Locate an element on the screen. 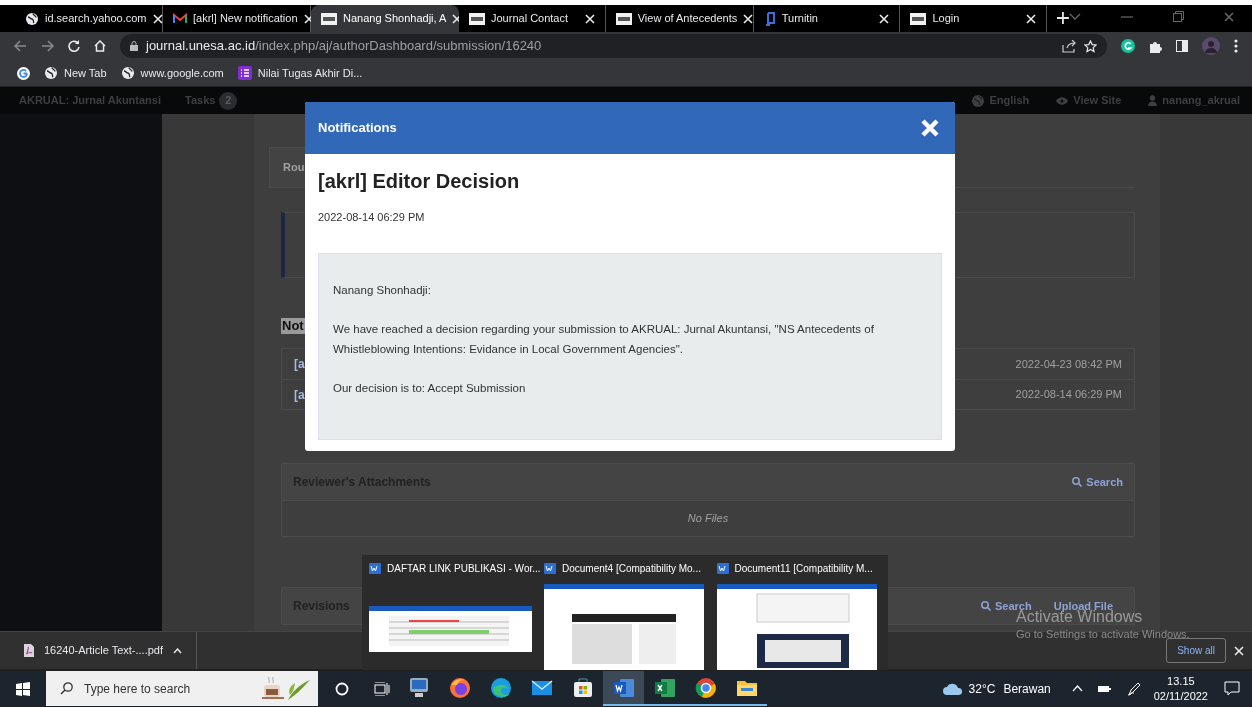 The height and width of the screenshot is (707, 1252). bookmark-link: New Tab is located at coordinates (85, 73).